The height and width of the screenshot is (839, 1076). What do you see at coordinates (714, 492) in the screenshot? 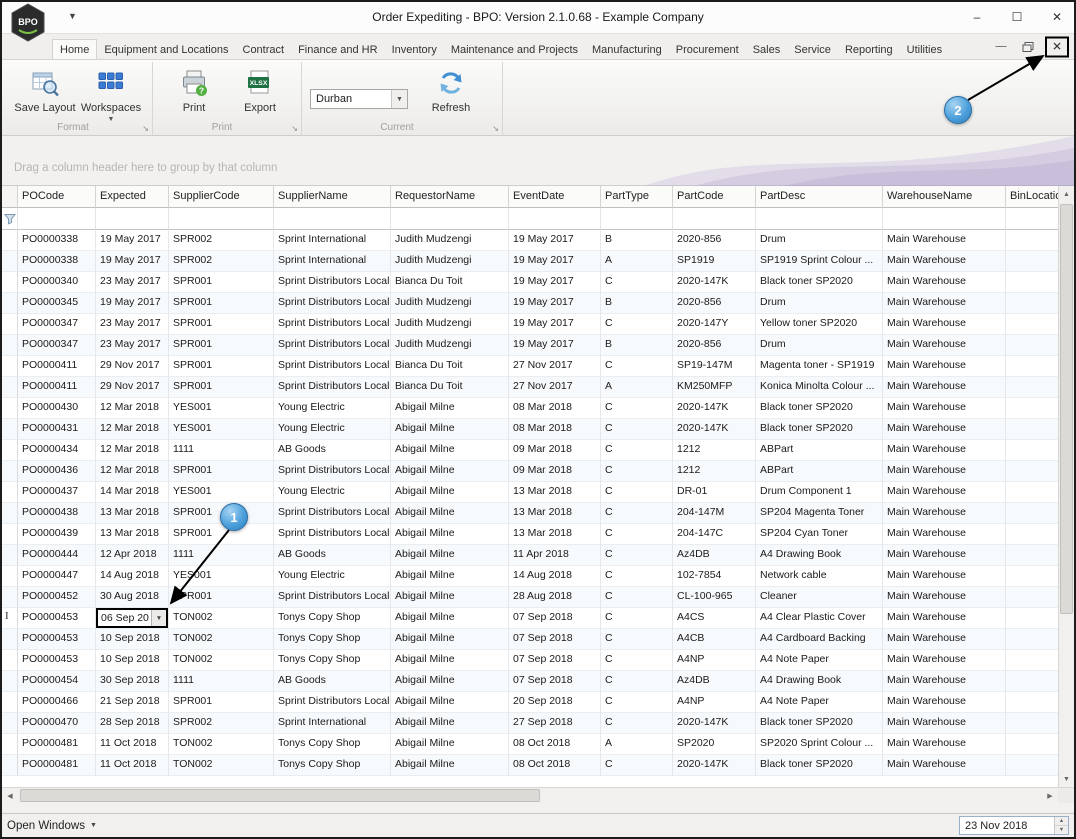
I see `grid-cell: DR-01` at bounding box center [714, 492].